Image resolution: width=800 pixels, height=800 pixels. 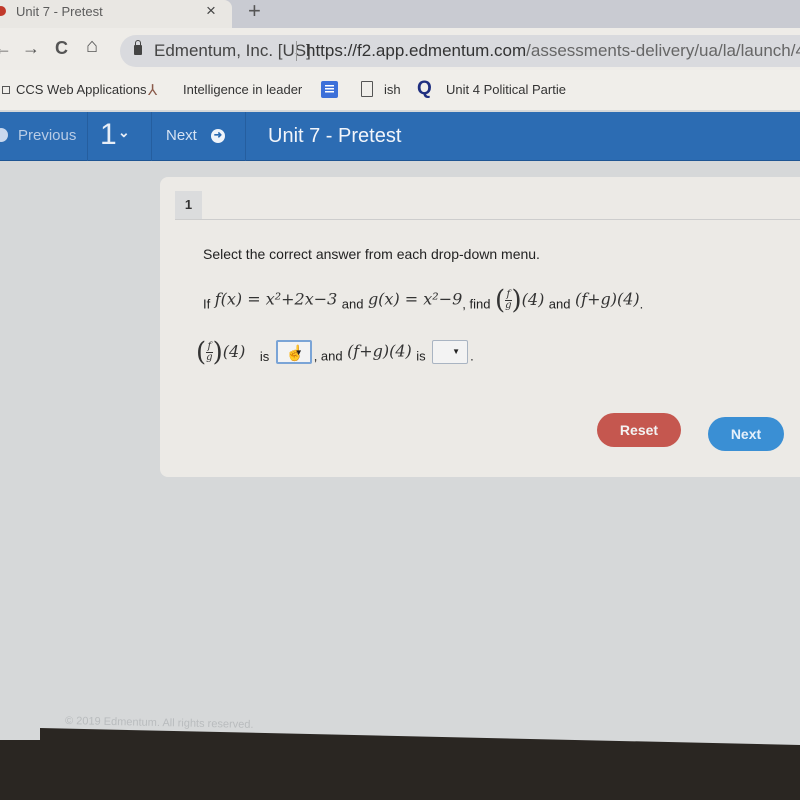 I want to click on answer-dropdown-2: ▼, so click(x=450, y=352).